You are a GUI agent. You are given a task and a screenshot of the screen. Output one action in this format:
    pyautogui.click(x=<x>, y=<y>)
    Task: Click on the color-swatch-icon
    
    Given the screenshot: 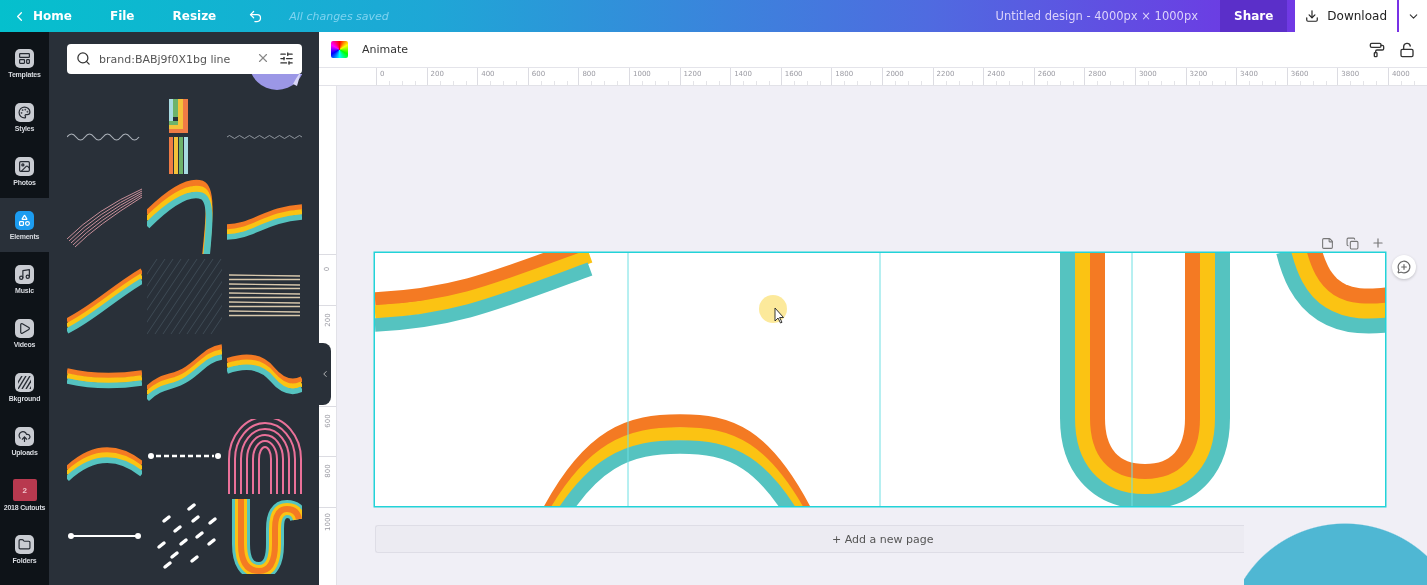 What is the action you would take?
    pyautogui.click(x=339, y=49)
    